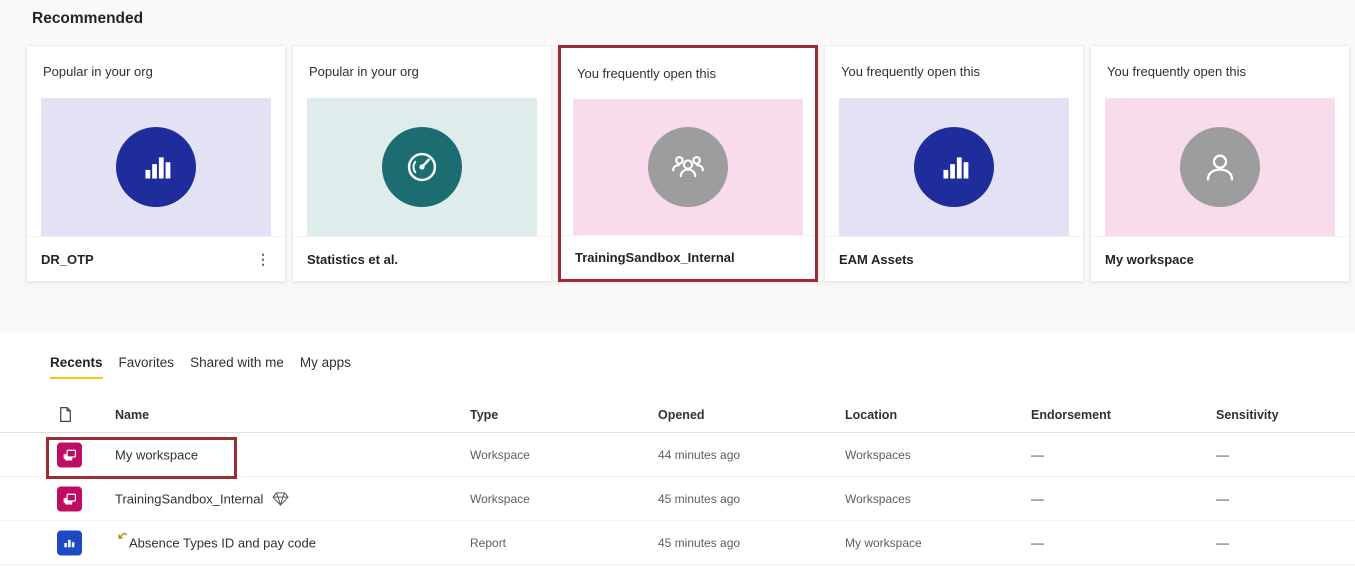 The image size is (1355, 567). I want to click on document-icon, so click(65, 414).